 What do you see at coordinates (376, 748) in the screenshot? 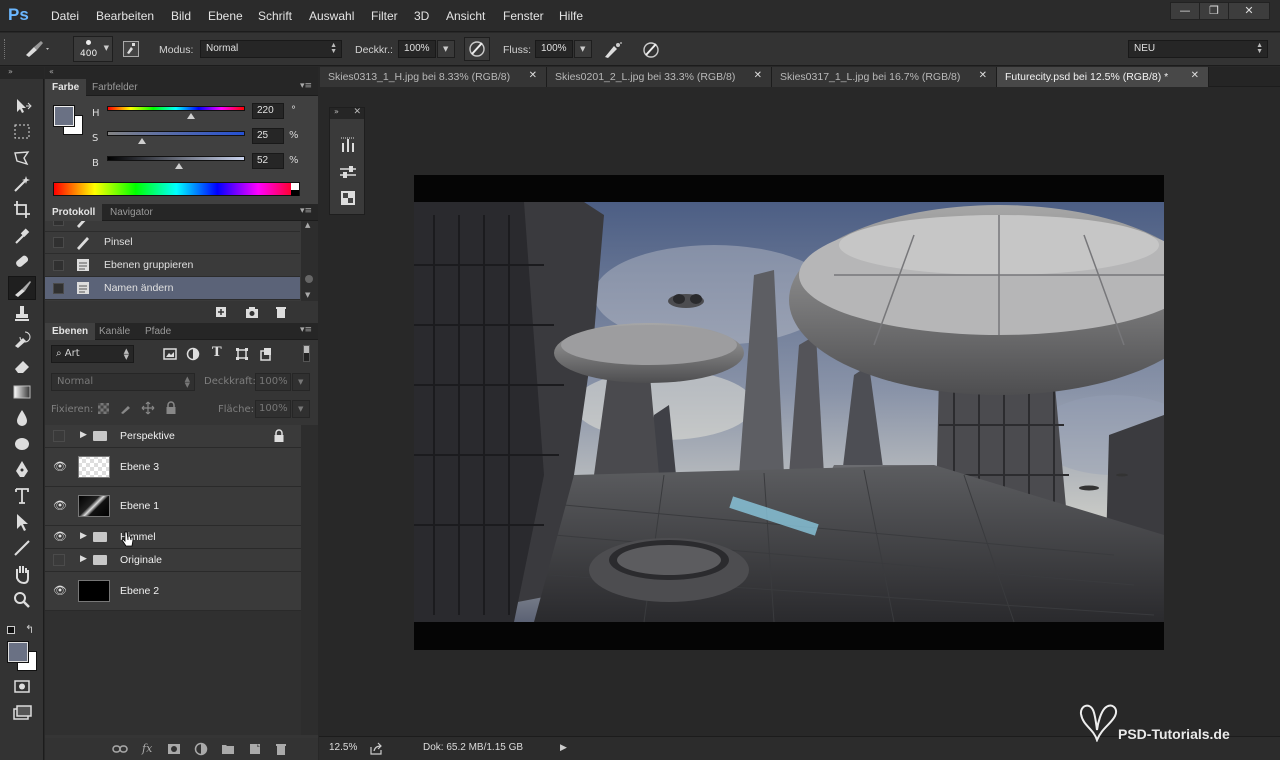
I see `share-icon` at bounding box center [376, 748].